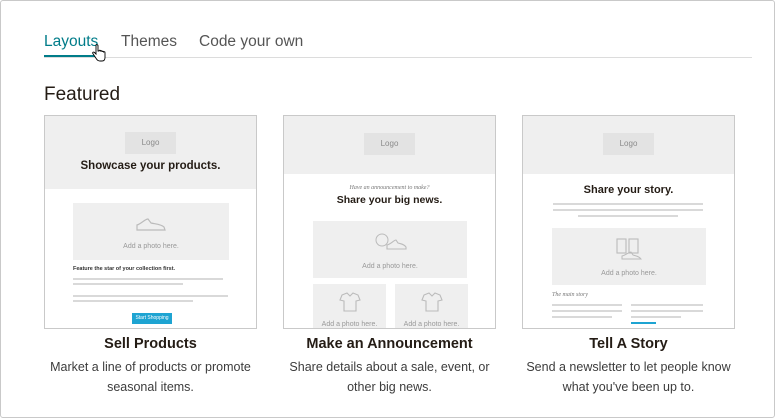 The width and height of the screenshot is (775, 418). I want to click on card-description-line: Share details about a sale, event, or, so click(389, 367).